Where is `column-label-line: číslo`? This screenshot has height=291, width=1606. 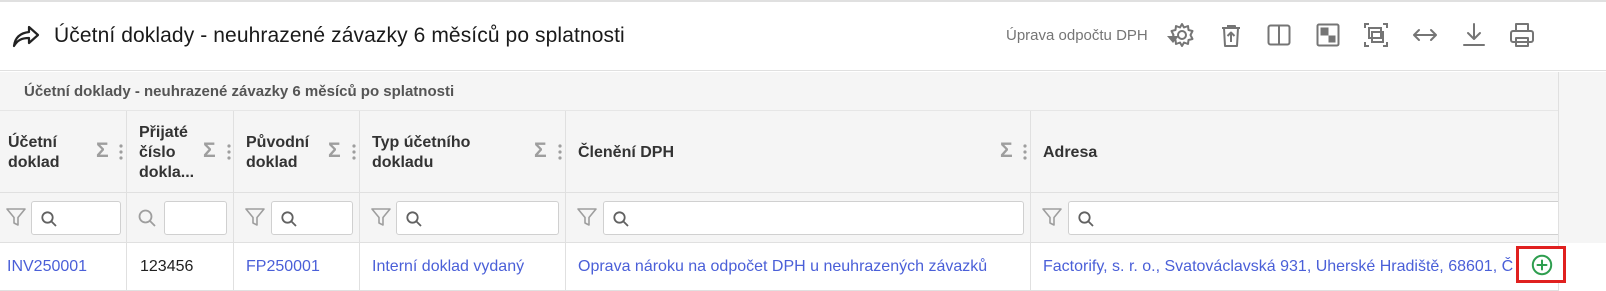 column-label-line: číslo is located at coordinates (157, 152).